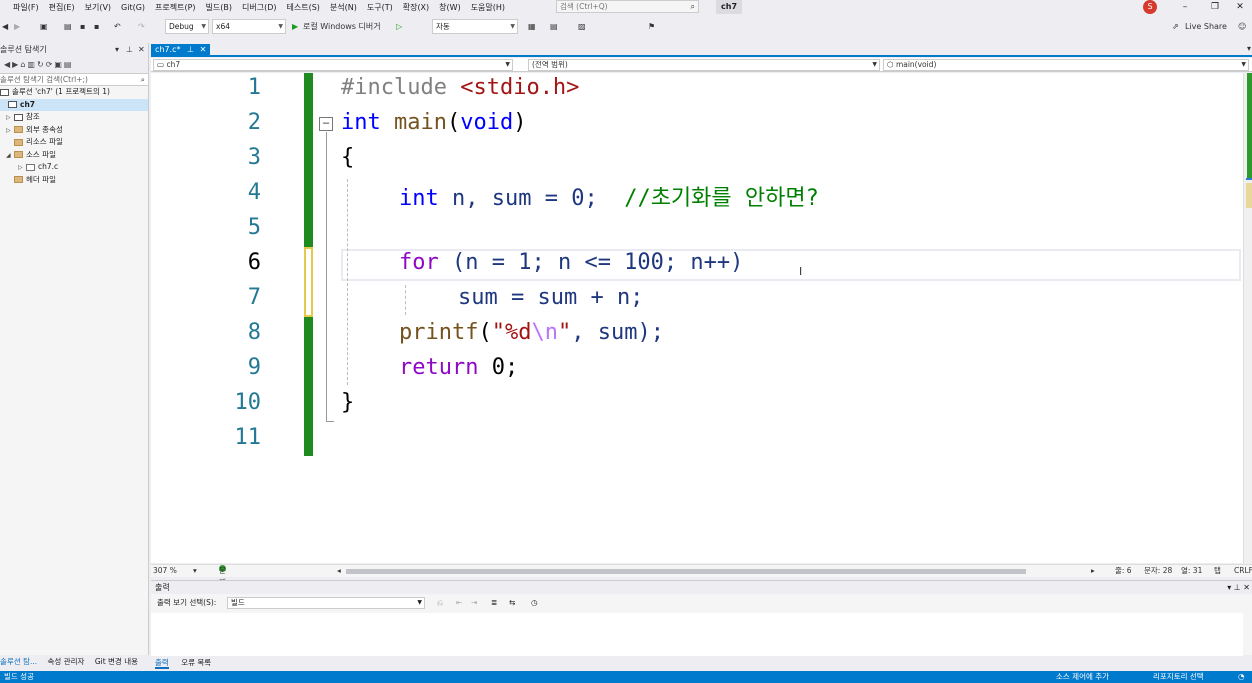  I want to click on folder-icon, so click(18, 129).